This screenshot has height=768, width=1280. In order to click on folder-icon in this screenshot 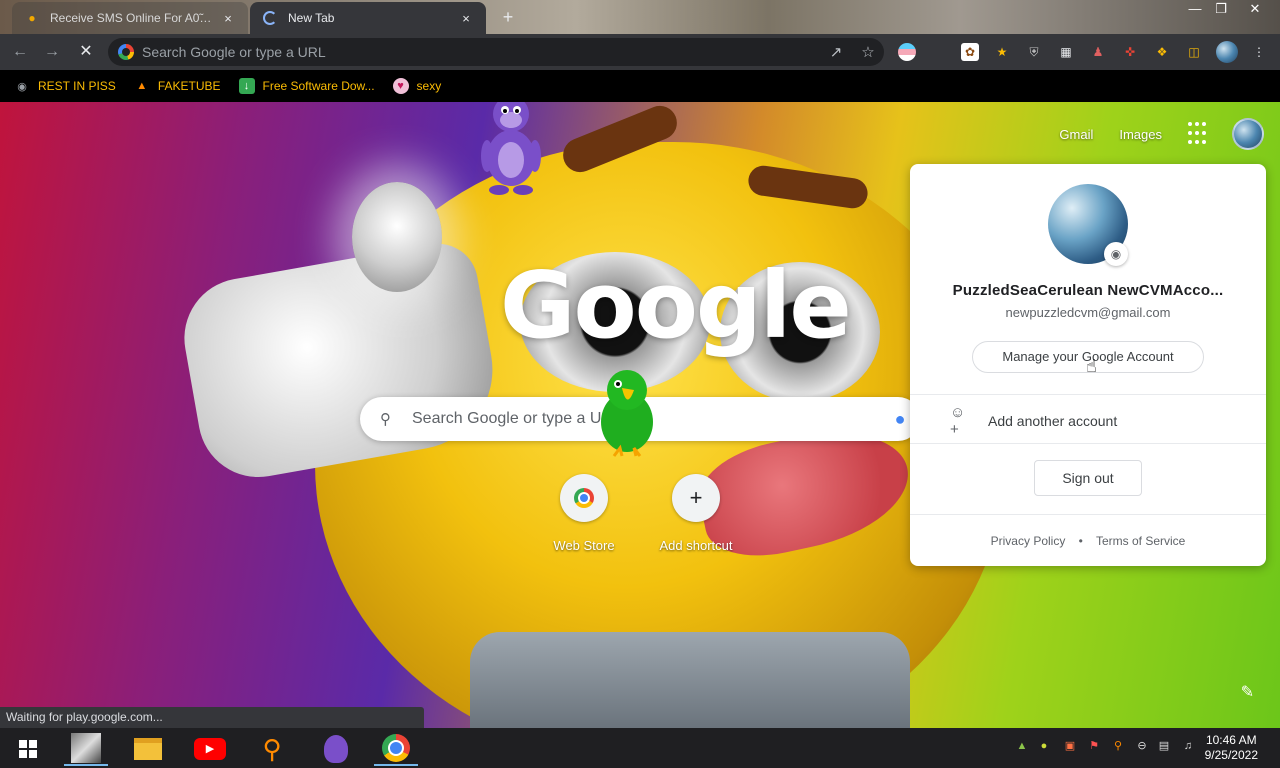, I will do `click(148, 749)`.